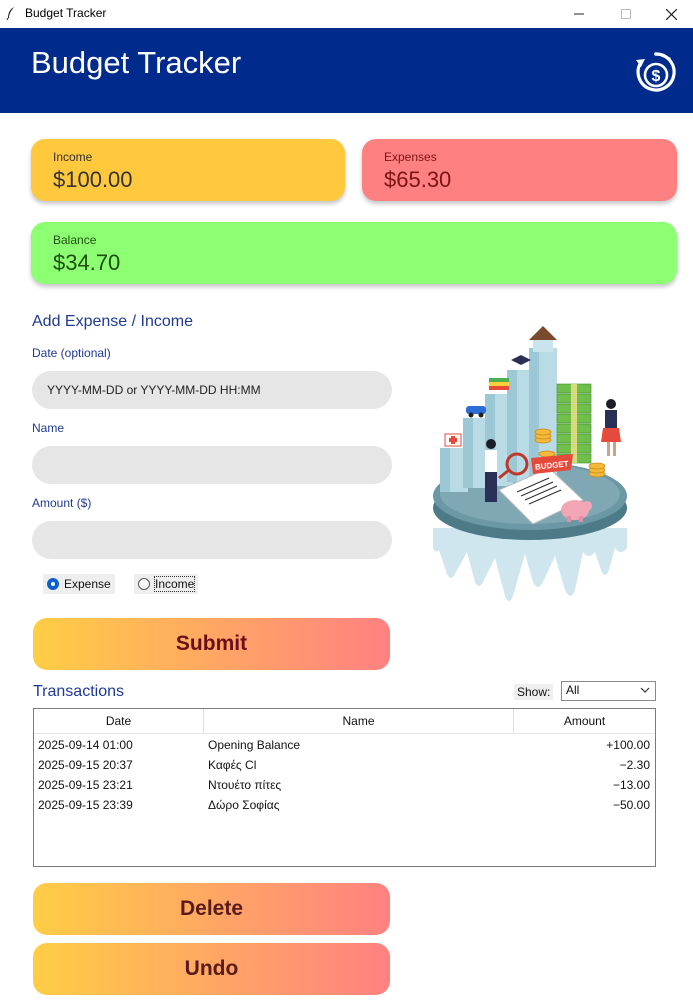 The height and width of the screenshot is (1004, 693). Describe the element at coordinates (212, 465) in the screenshot. I see `name-input` at that location.